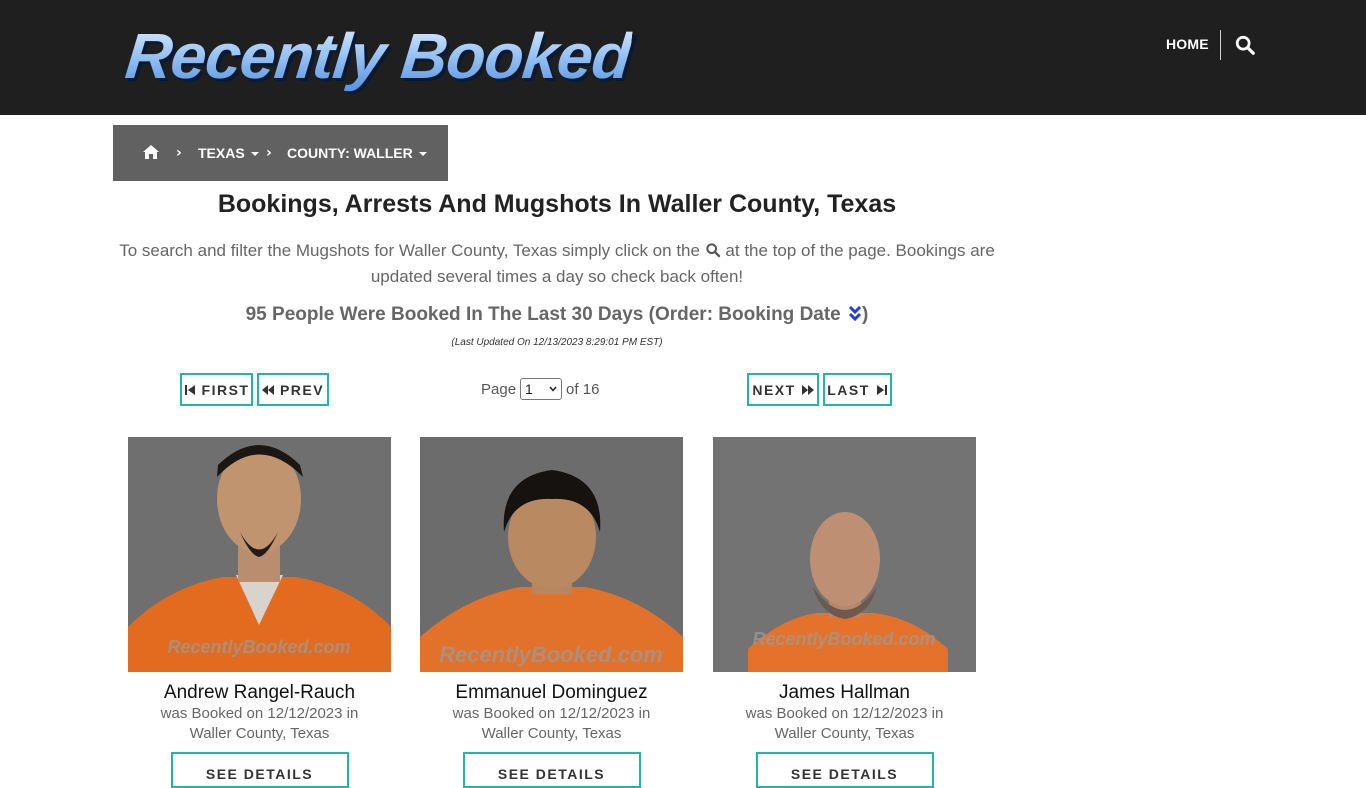 This screenshot has height=788, width=1366. I want to click on first-page-icon, so click(189, 389).